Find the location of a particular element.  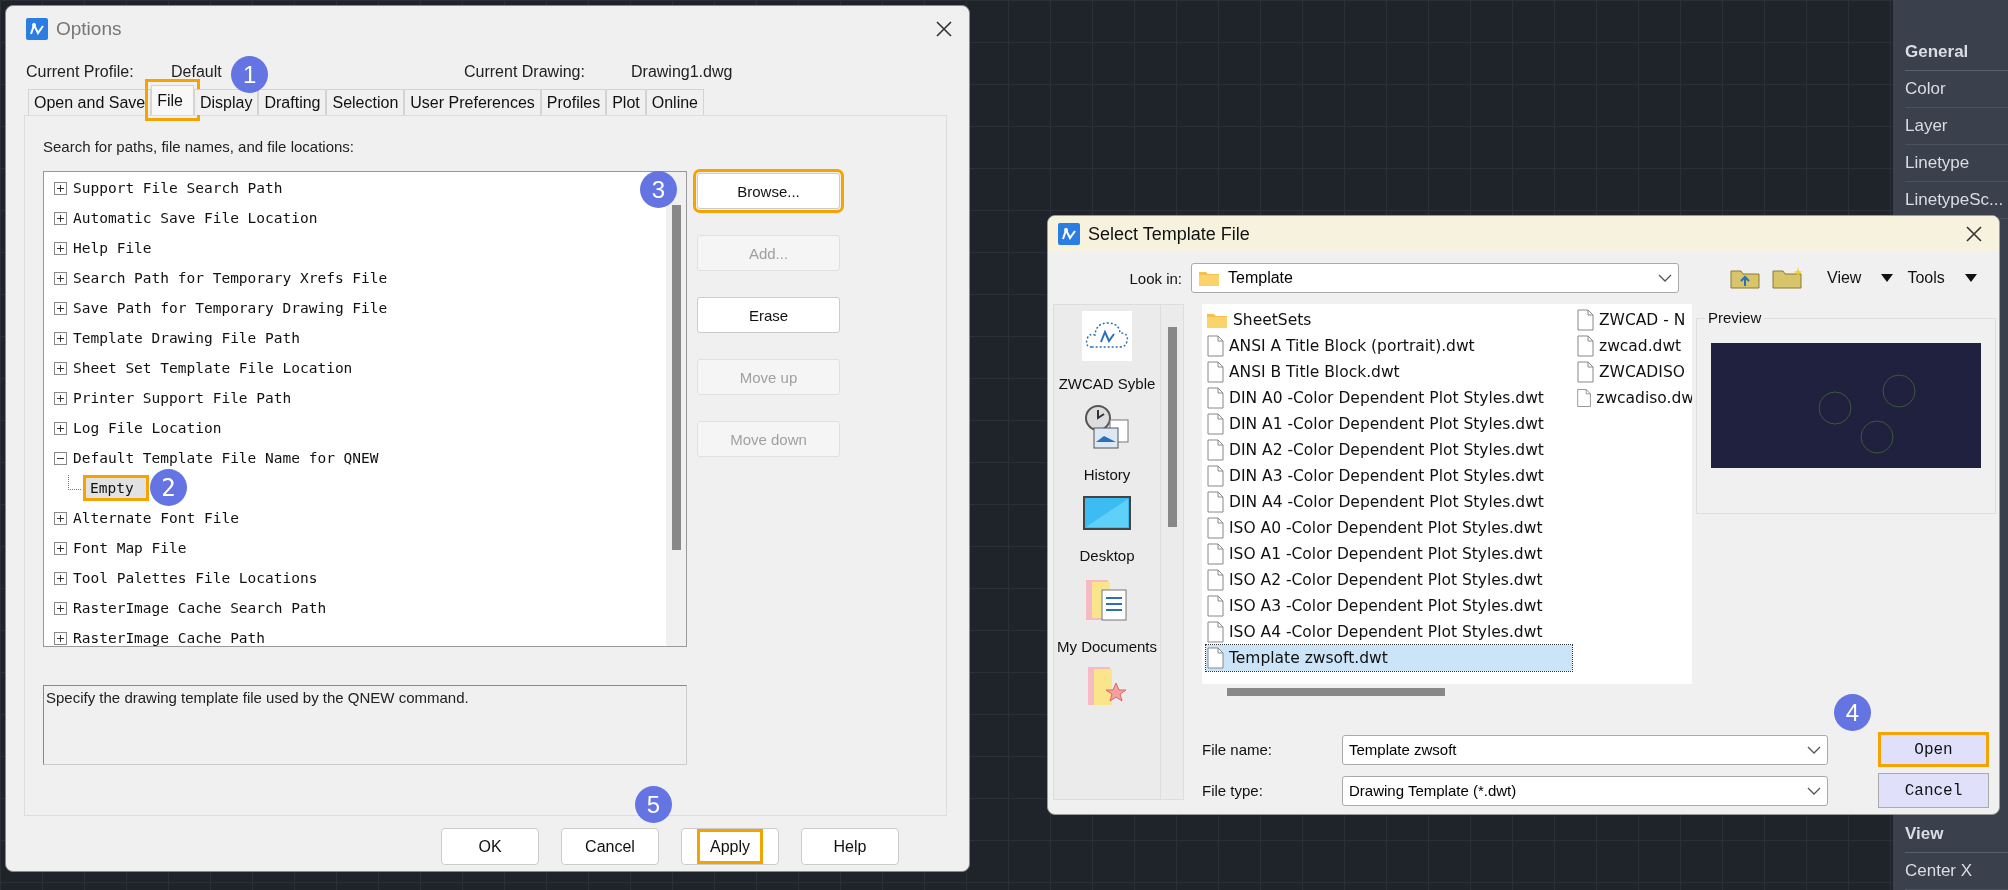

property-group-header: View is located at coordinates (1956, 834).